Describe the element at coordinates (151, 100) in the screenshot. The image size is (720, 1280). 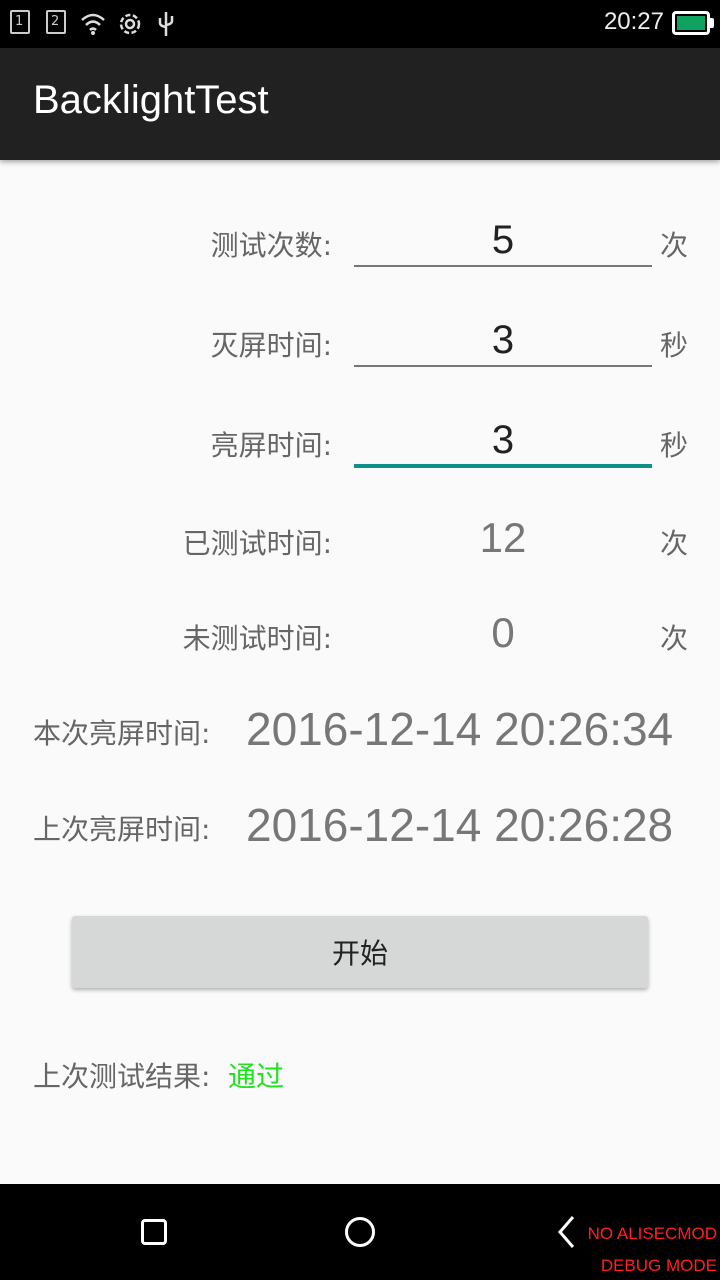
I see `app-title: BacklightTest` at that location.